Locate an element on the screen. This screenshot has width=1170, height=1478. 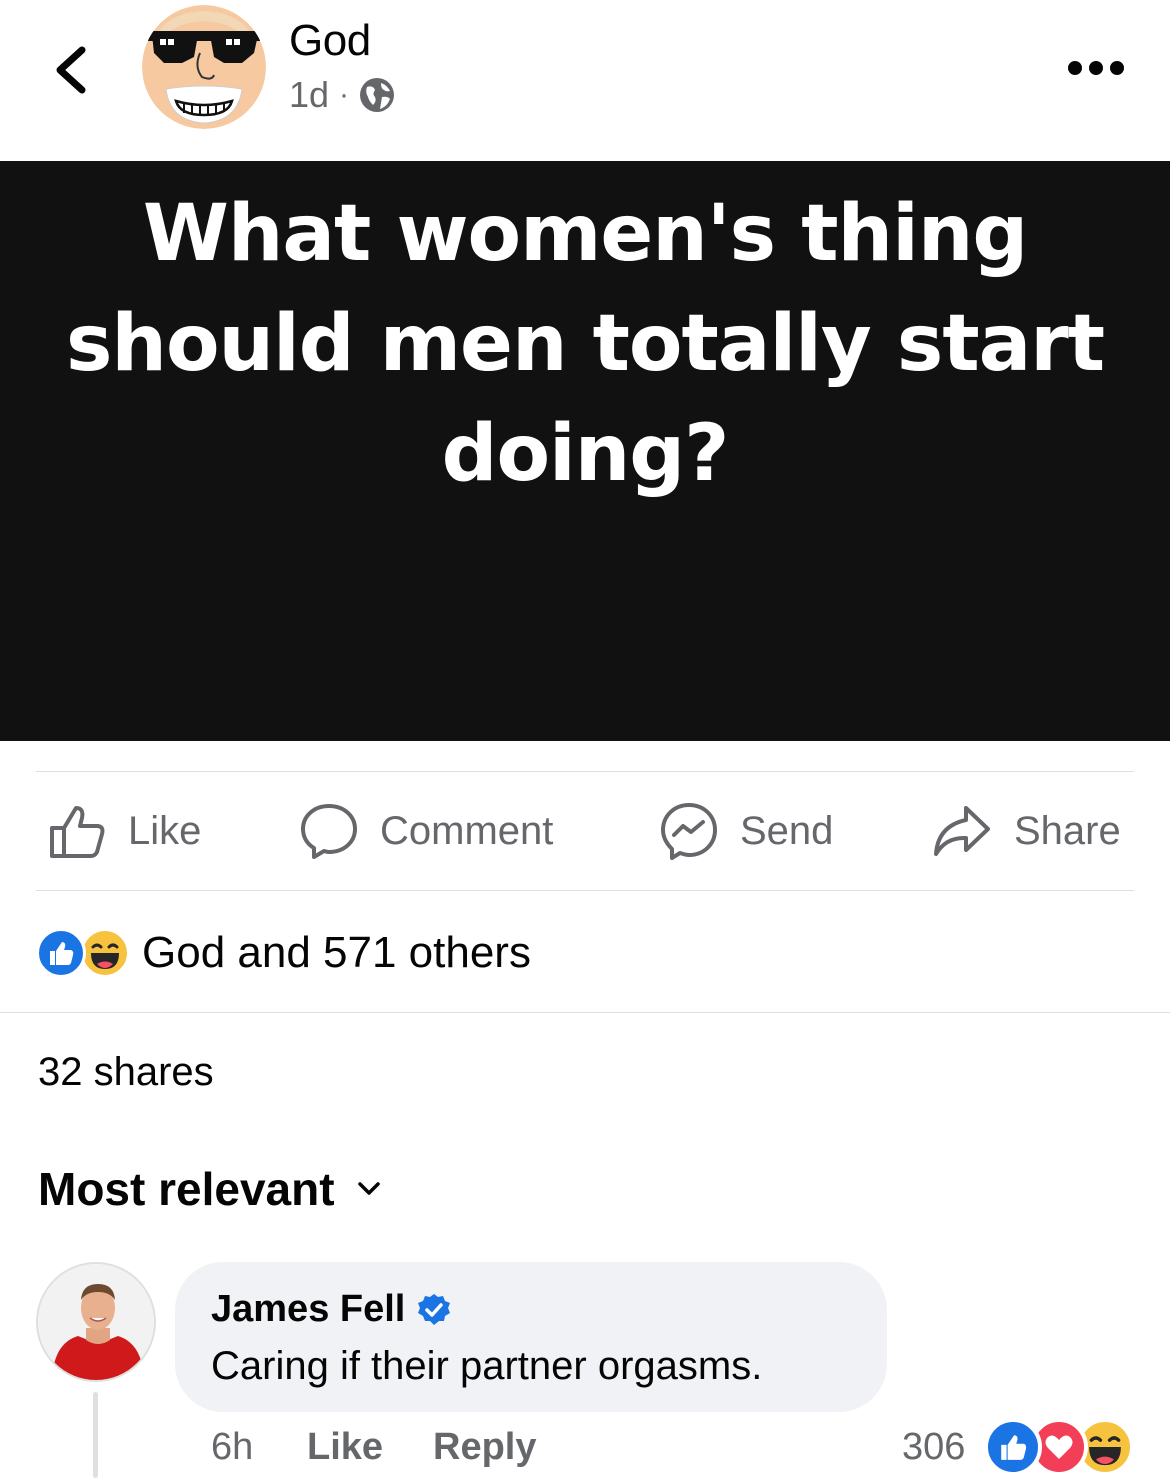
share-arrow-icon is located at coordinates (962, 831).